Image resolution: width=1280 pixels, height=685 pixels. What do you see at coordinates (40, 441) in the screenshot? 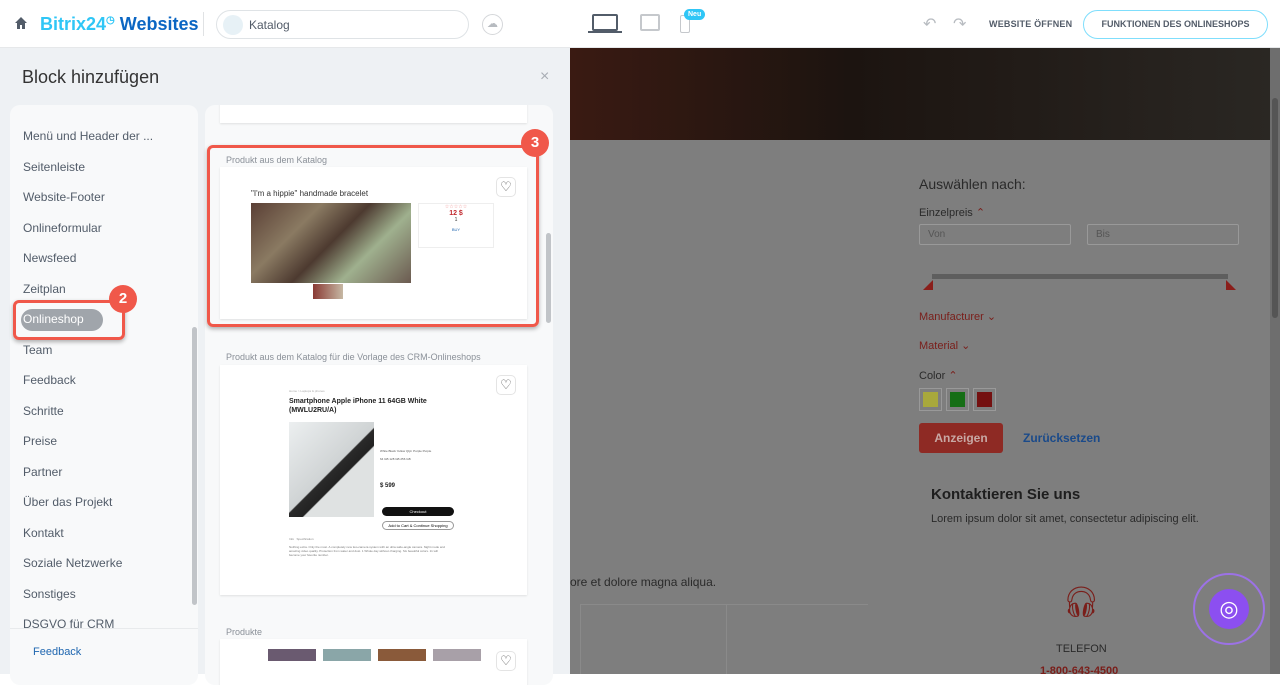
I see `sidebar-category: Preise` at bounding box center [40, 441].